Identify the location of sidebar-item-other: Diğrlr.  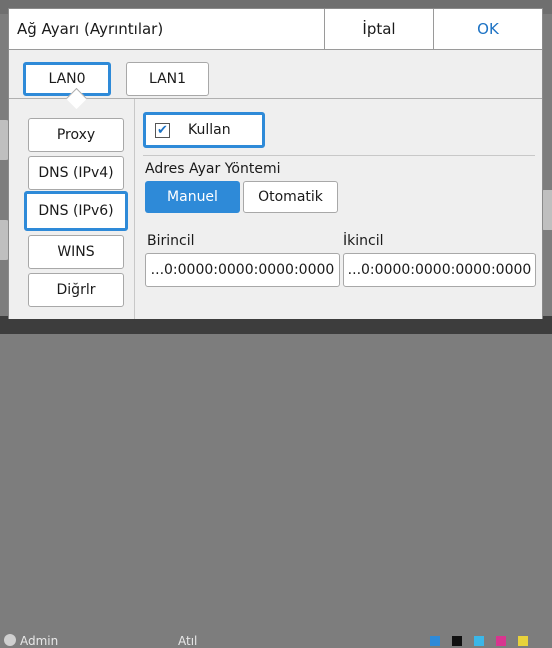
(76, 290).